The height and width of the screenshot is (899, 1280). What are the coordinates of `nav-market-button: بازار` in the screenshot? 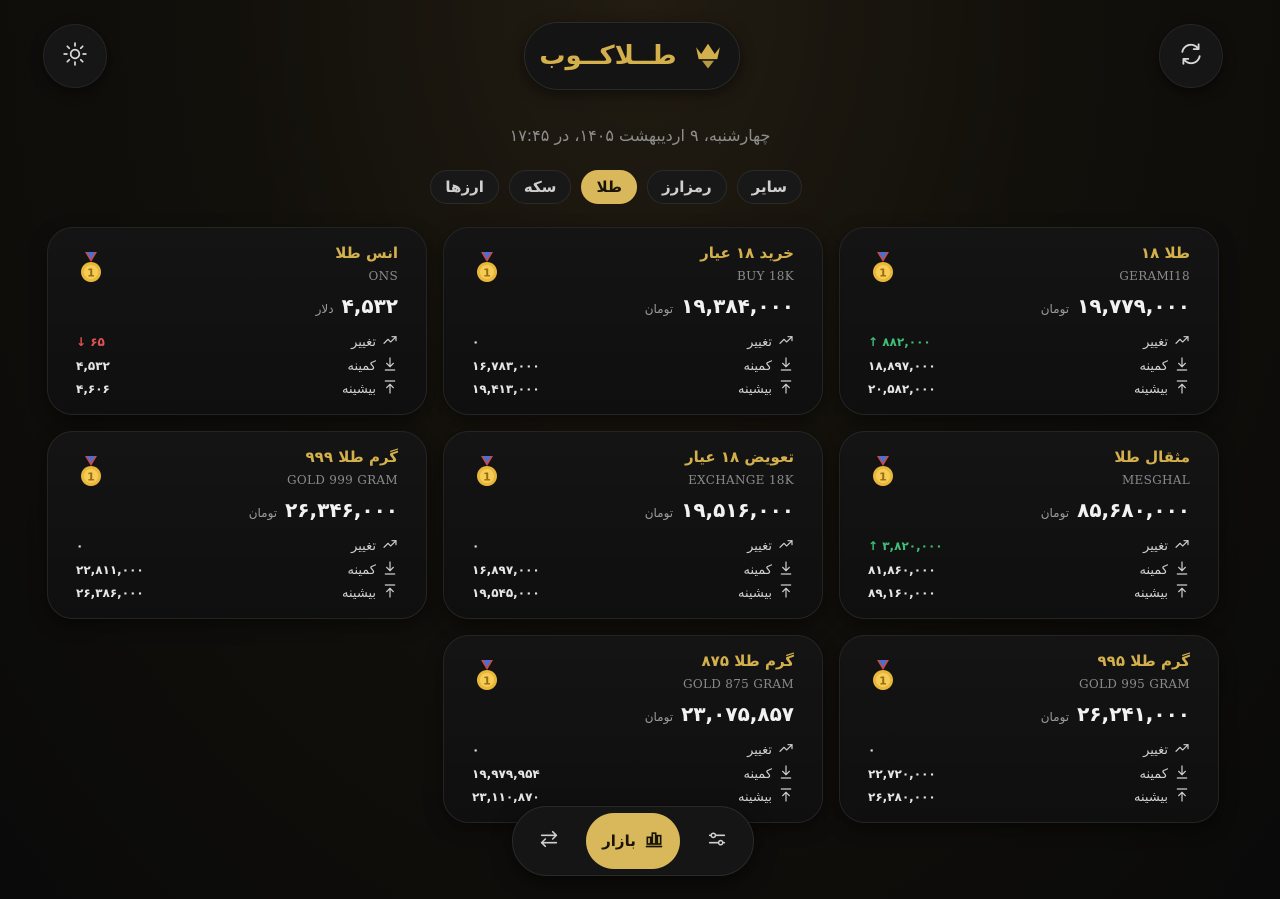 It's located at (633, 841).